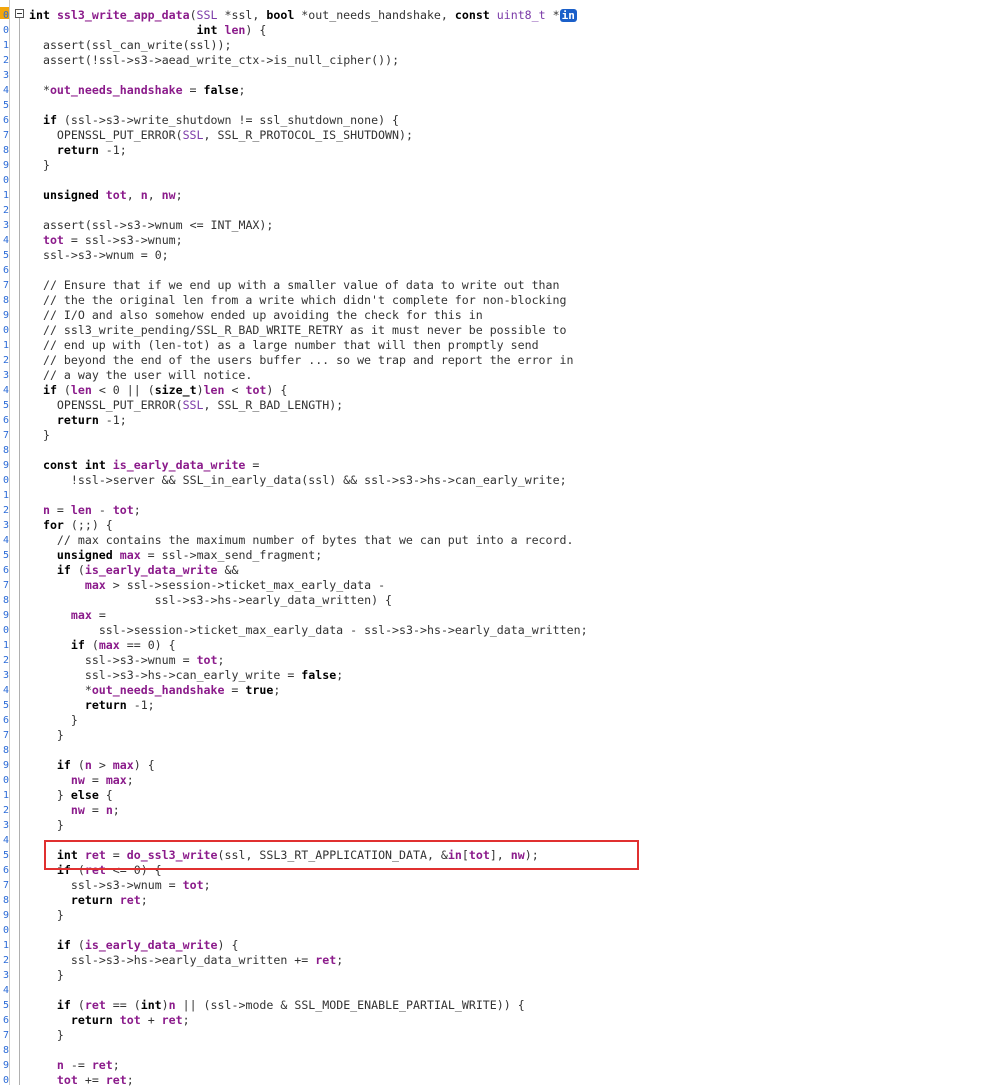 The image size is (991, 1088). I want to click on code-line: unsigned max = ssl->max_send_fragment;, so click(510, 555).